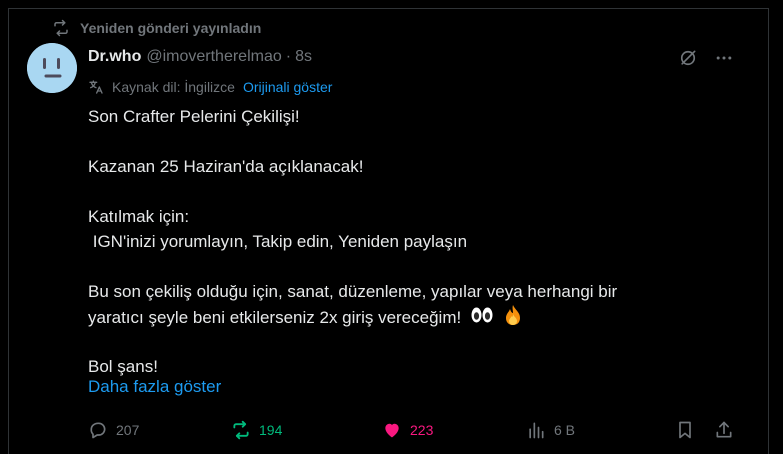  Describe the element at coordinates (513, 318) in the screenshot. I see `fire-emoji` at that location.